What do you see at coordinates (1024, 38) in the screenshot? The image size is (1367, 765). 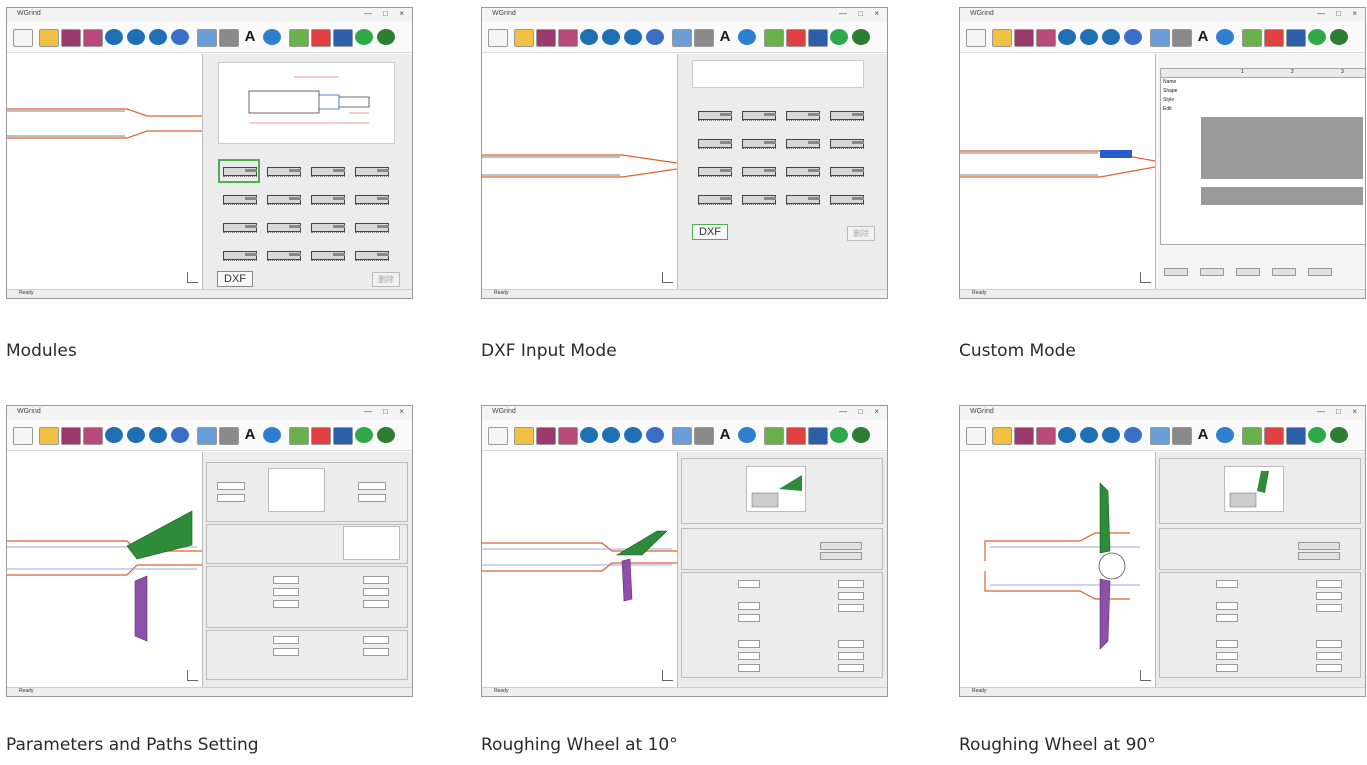 I see `save-icon` at bounding box center [1024, 38].